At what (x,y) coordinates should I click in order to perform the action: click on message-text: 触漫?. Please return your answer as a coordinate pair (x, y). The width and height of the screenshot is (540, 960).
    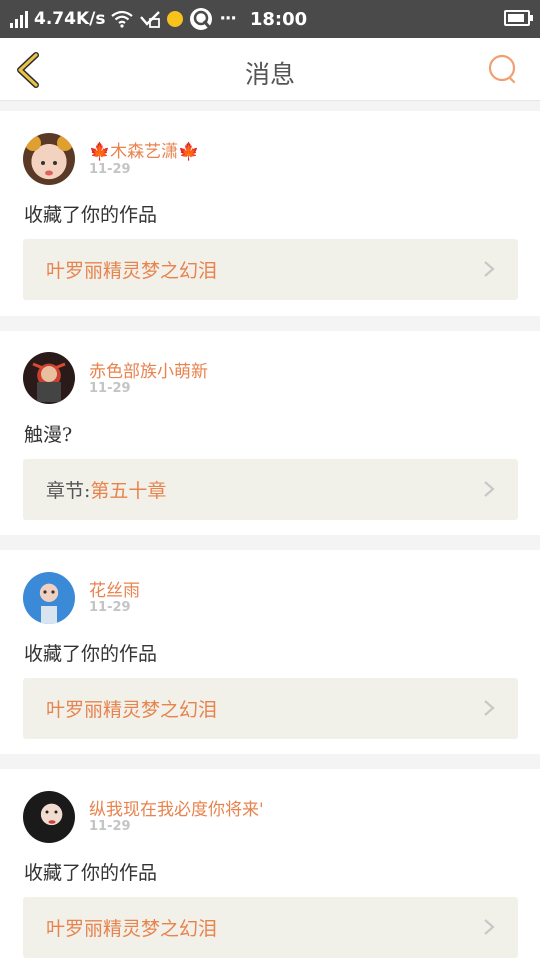
    Looking at the image, I should click on (48, 435).